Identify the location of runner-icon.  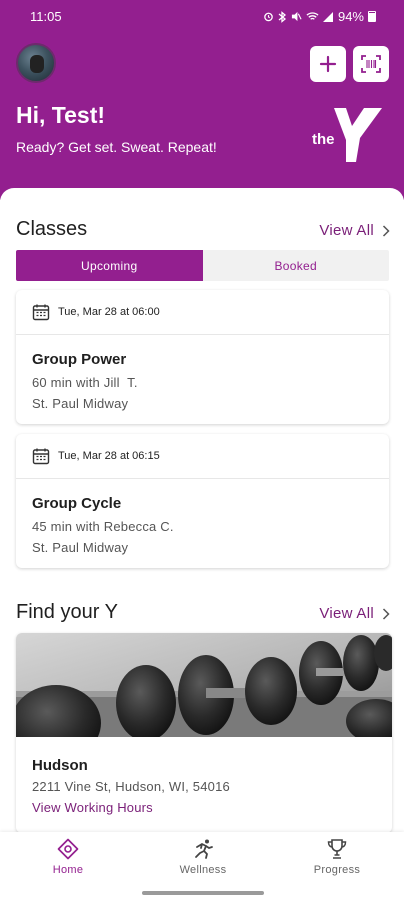
(204, 849).